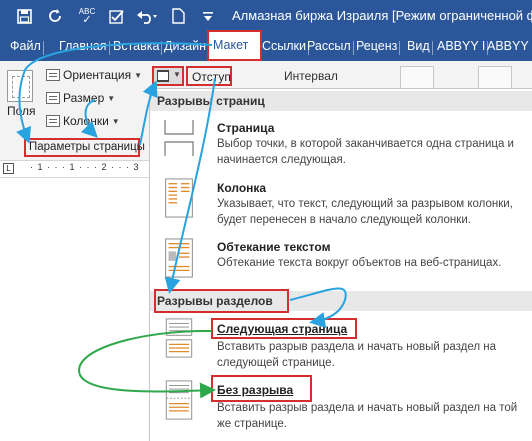 This screenshot has height=441, width=532. What do you see at coordinates (8, 168) in the screenshot?
I see `tab-stop-selector: L` at bounding box center [8, 168].